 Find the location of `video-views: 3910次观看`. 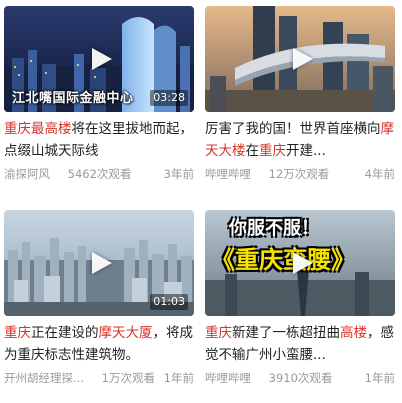

video-views: 3910次观看 is located at coordinates (300, 378).